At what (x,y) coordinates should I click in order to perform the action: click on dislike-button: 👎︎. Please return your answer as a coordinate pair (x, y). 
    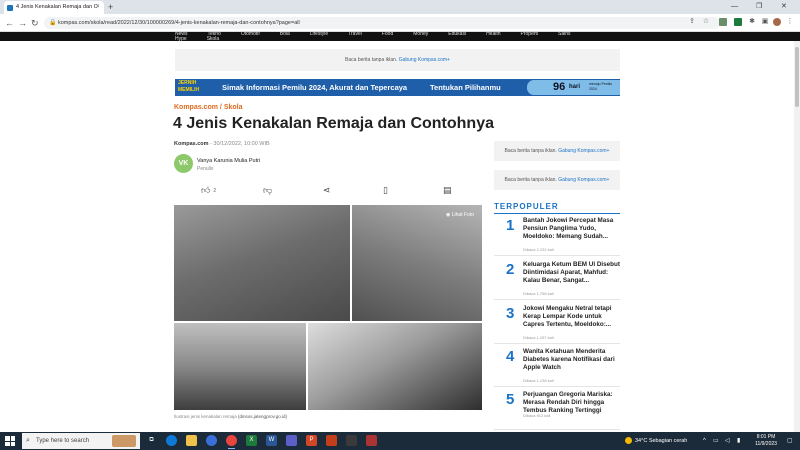
    Looking at the image, I should click on (267, 190).